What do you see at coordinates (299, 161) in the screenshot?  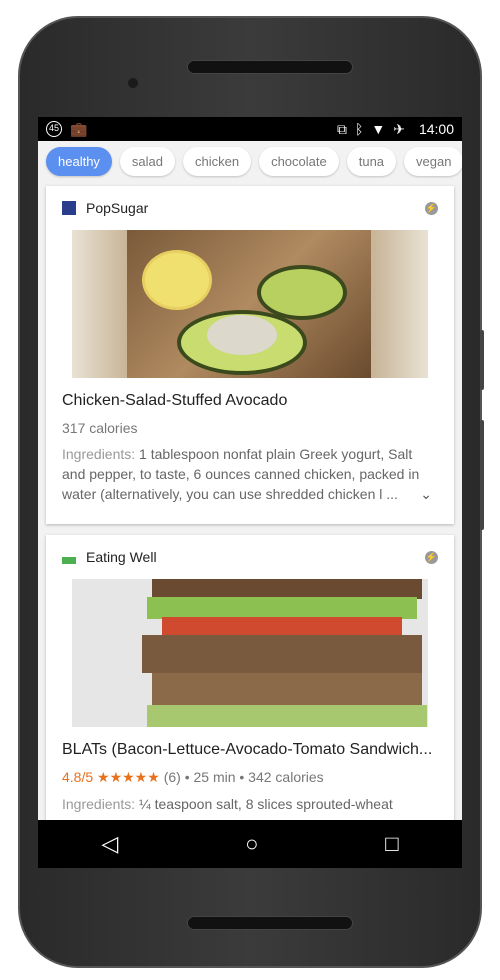 I see `chip-chocolate: chocolate` at bounding box center [299, 161].